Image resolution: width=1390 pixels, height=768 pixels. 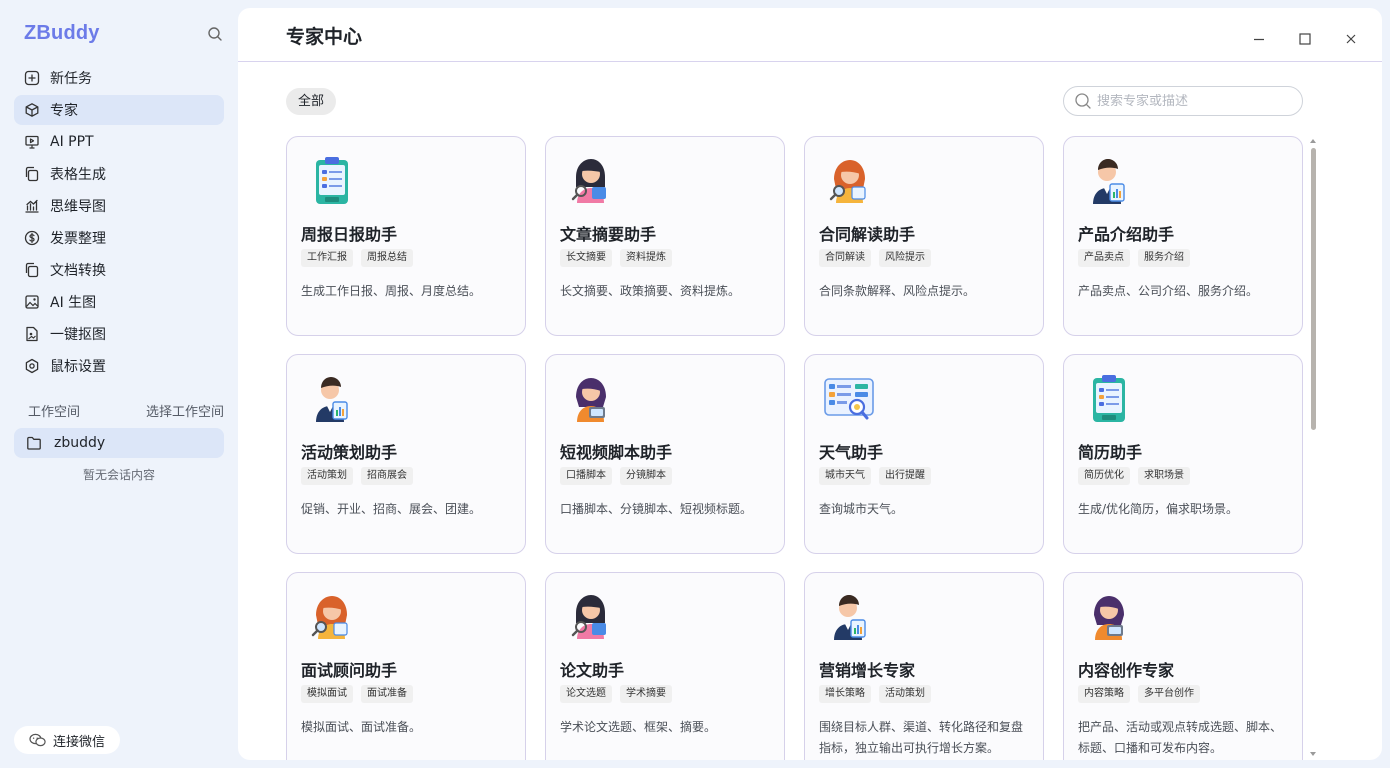 I want to click on expert-tag: 求职场景, so click(x=1164, y=476).